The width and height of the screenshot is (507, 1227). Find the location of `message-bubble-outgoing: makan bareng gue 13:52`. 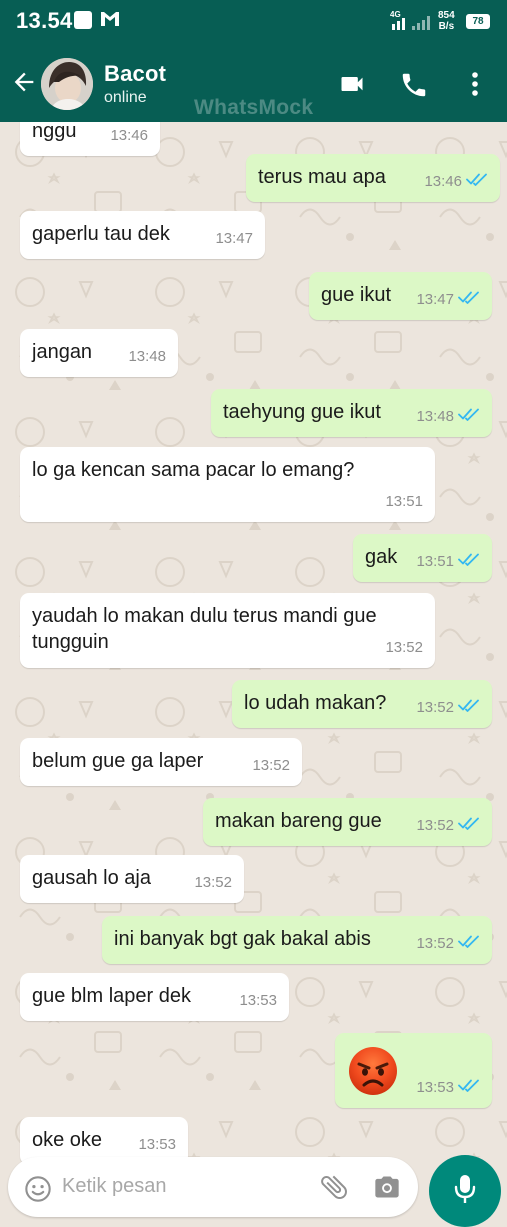

message-bubble-outgoing: makan bareng gue 13:52 is located at coordinates (347, 822).